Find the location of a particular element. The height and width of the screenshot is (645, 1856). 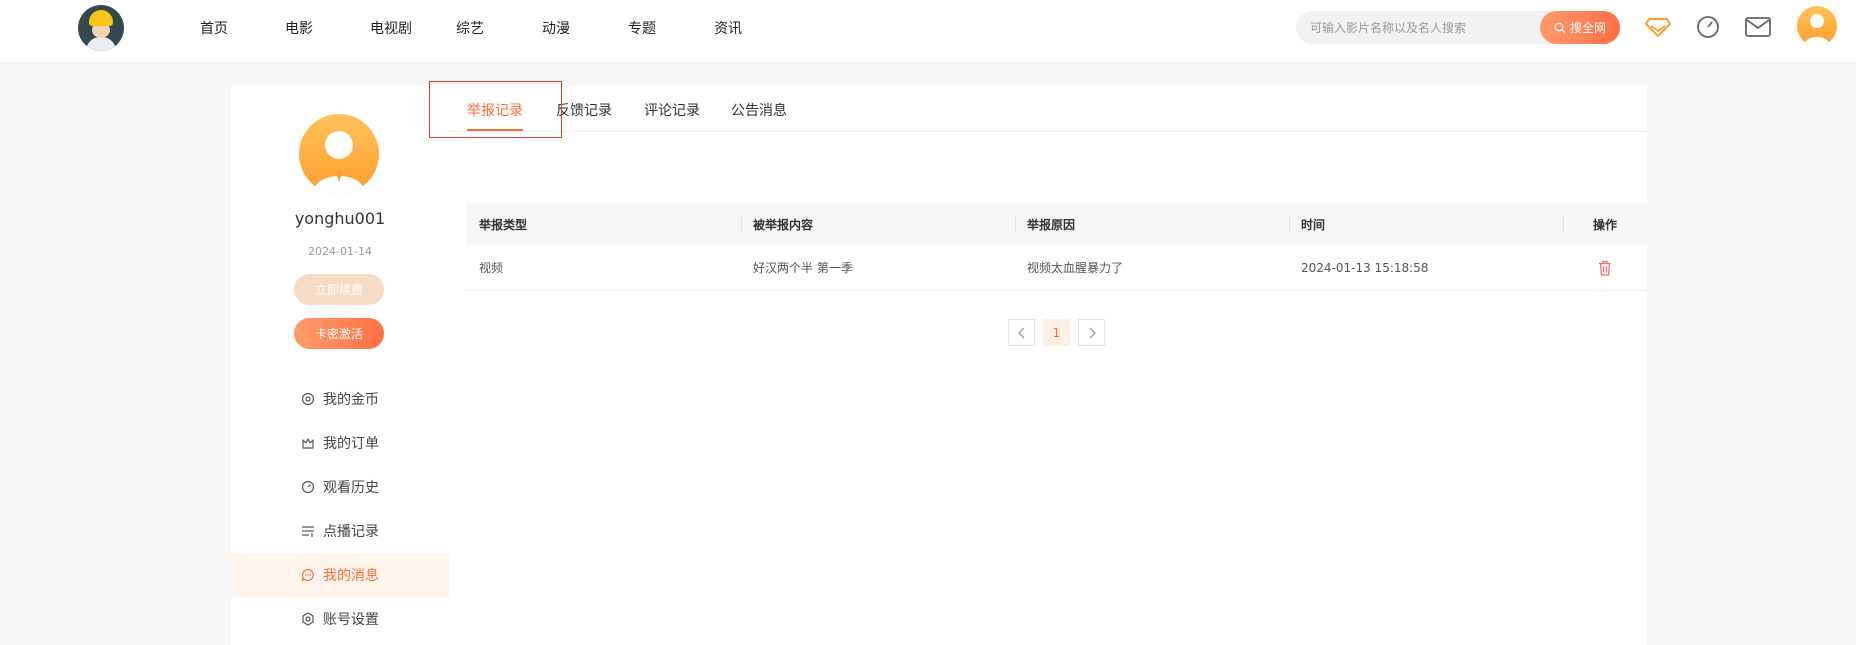

next-page-button is located at coordinates (1091, 332).